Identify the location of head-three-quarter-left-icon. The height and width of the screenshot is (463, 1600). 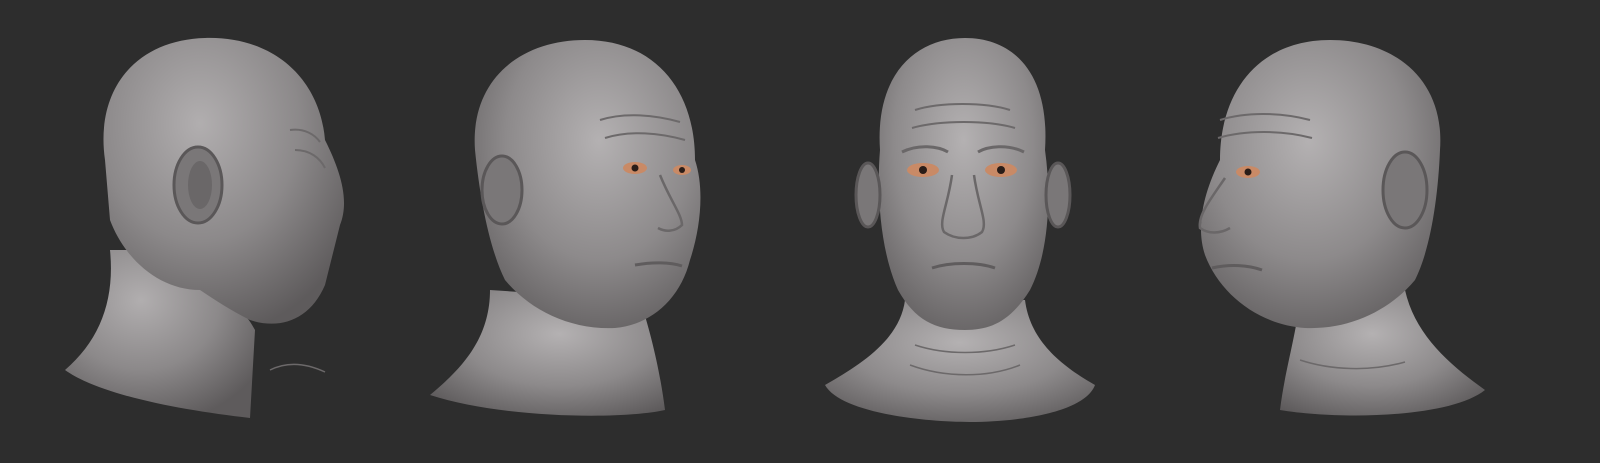
(1341, 228).